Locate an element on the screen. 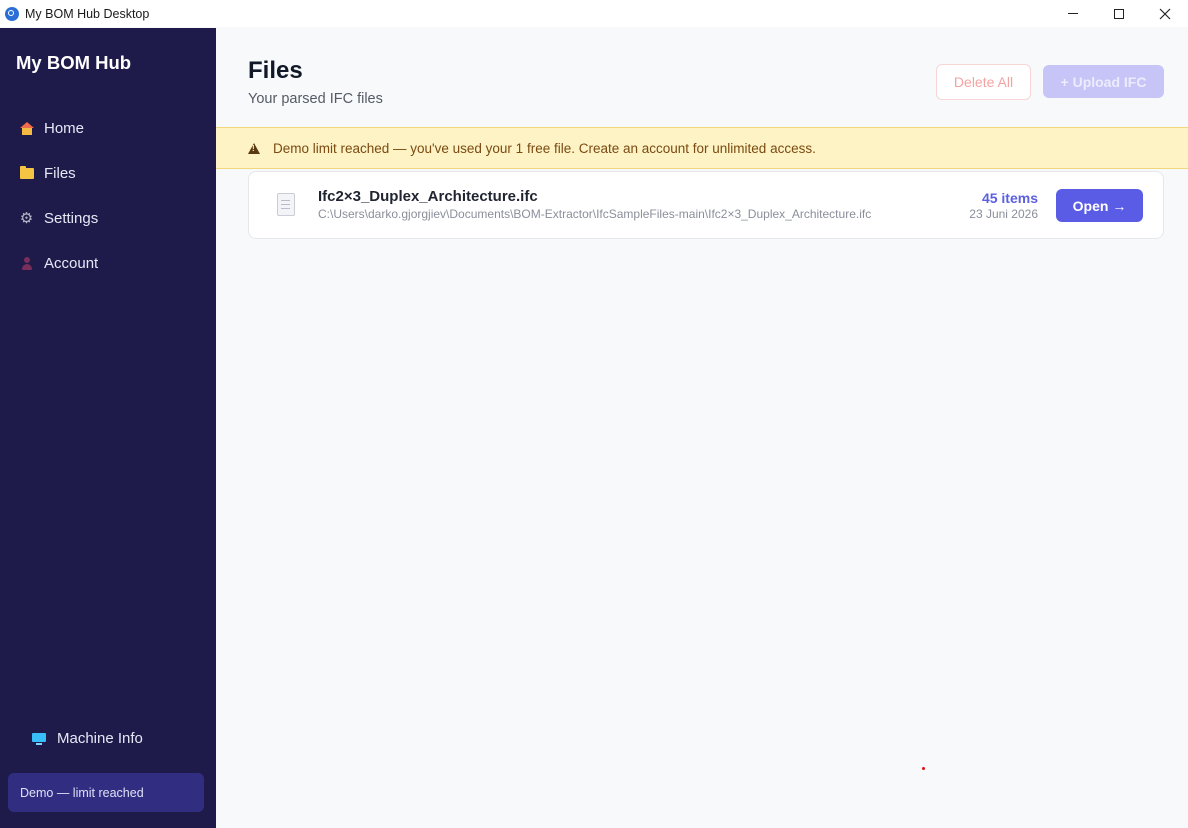 This screenshot has width=1188, height=828. maximize-button is located at coordinates (1119, 13).